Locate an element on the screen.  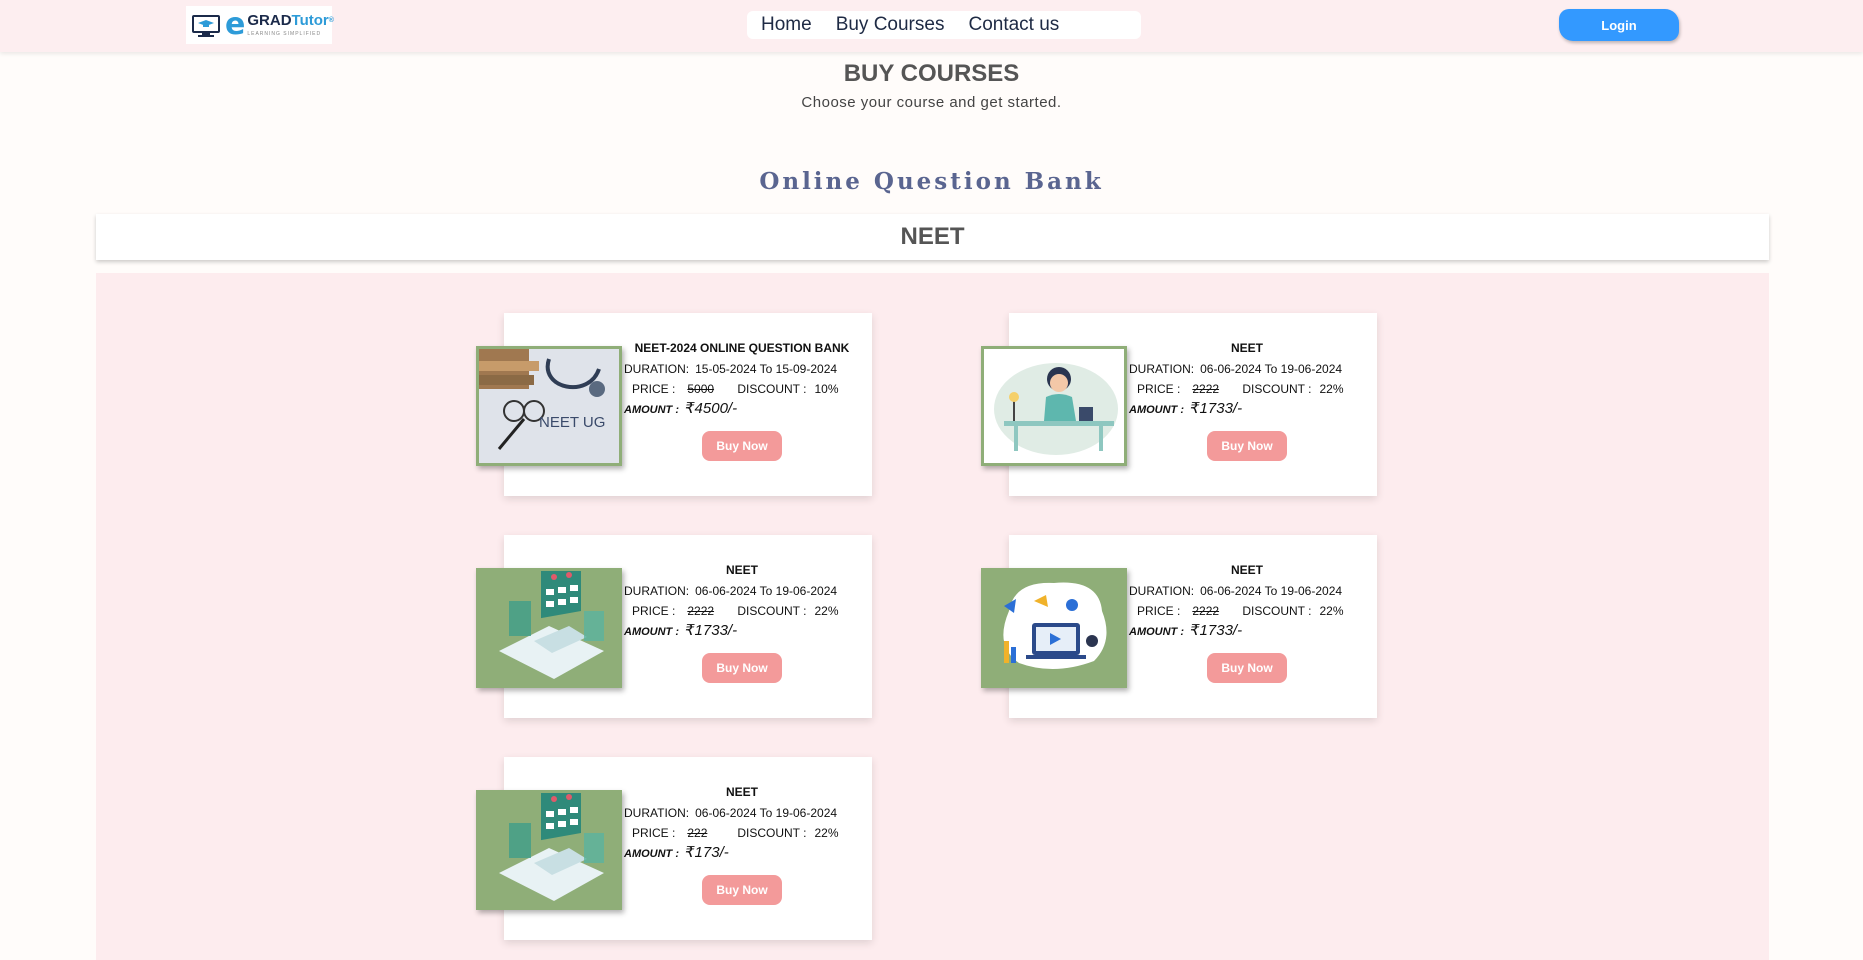
neet-ug-text: NEET UG is located at coordinates (572, 422).